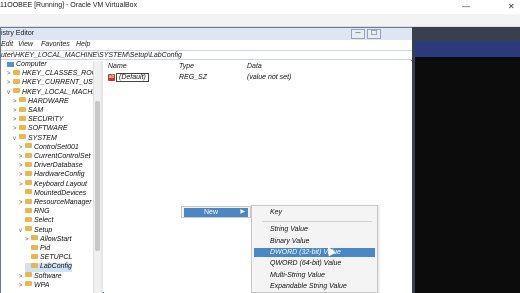 The height and width of the screenshot is (293, 520). I want to click on scrollbar-thumb, so click(97, 176).